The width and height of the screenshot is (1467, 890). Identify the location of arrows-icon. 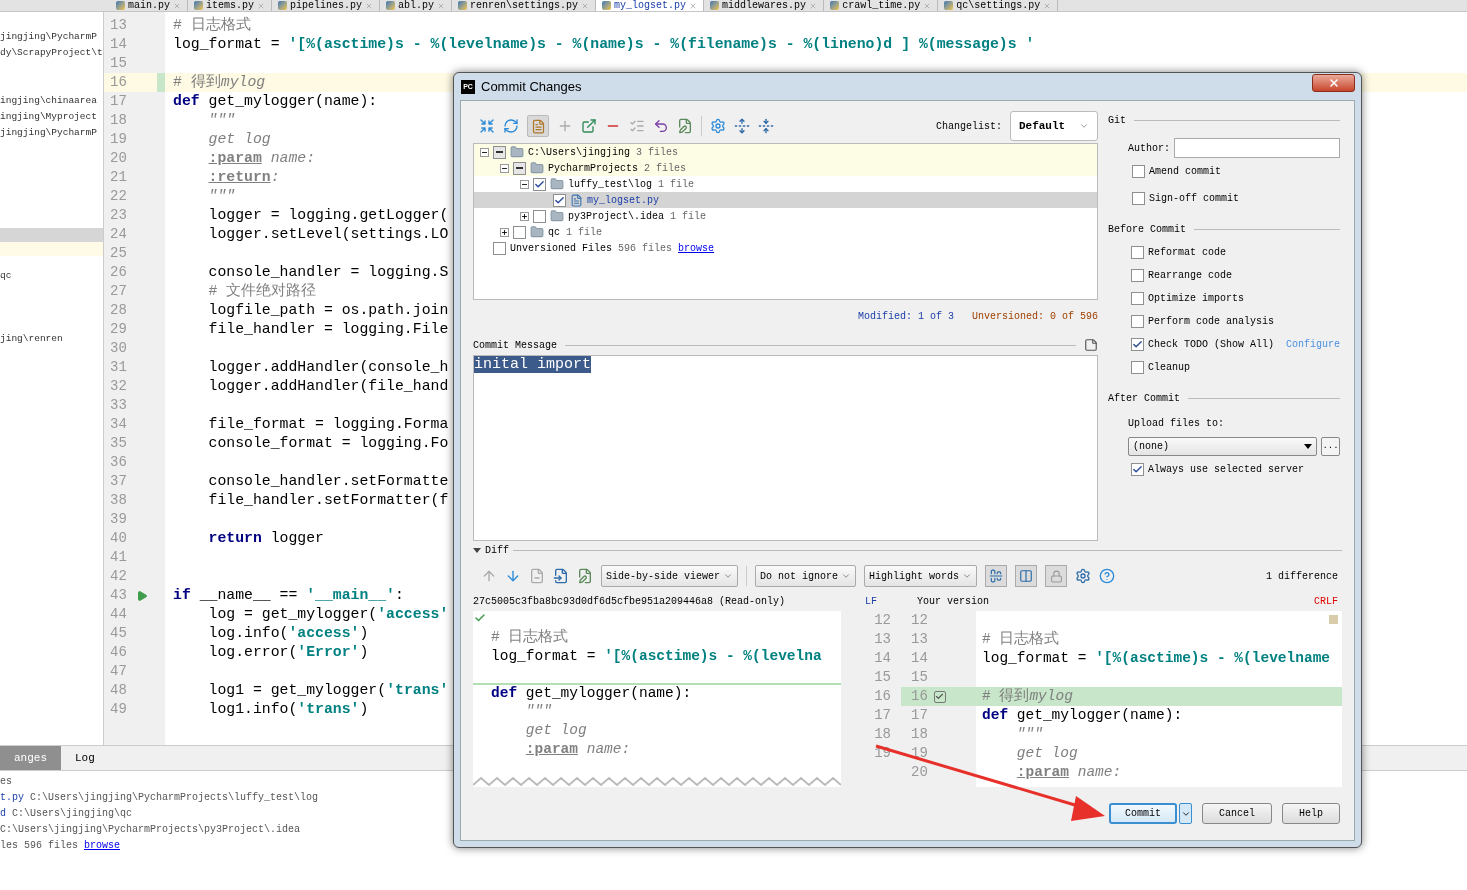
(487, 126).